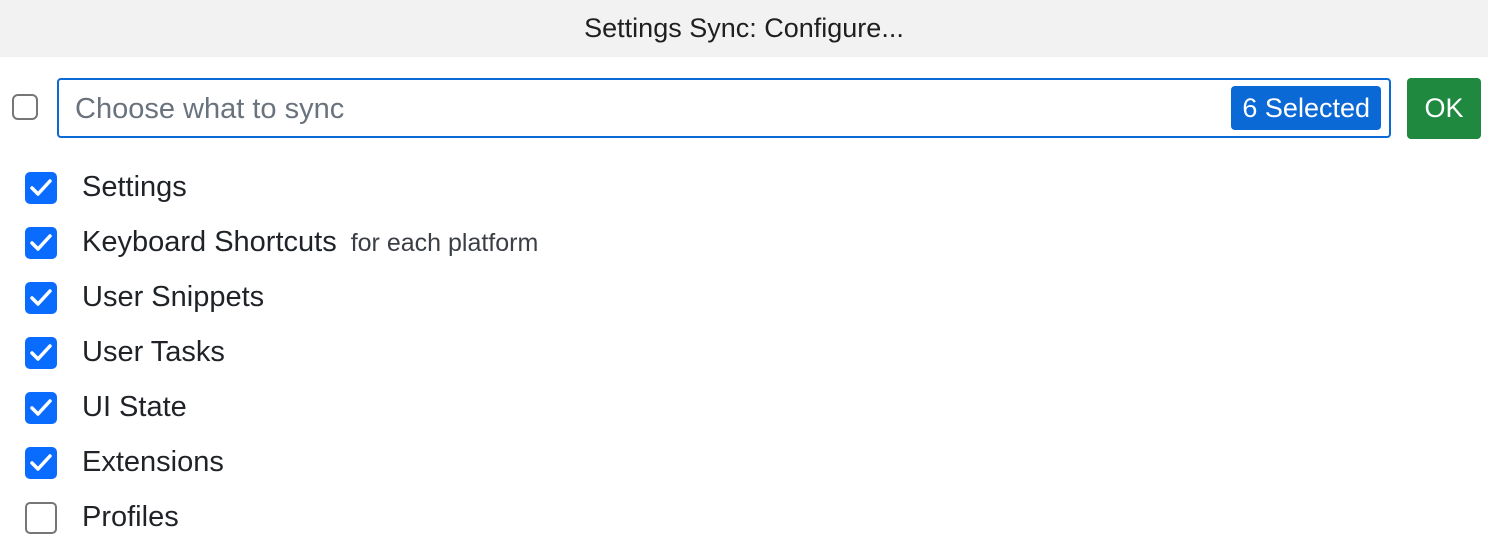 The height and width of the screenshot is (554, 1488). What do you see at coordinates (744, 407) in the screenshot?
I see `list-item-ui-state: UI State` at bounding box center [744, 407].